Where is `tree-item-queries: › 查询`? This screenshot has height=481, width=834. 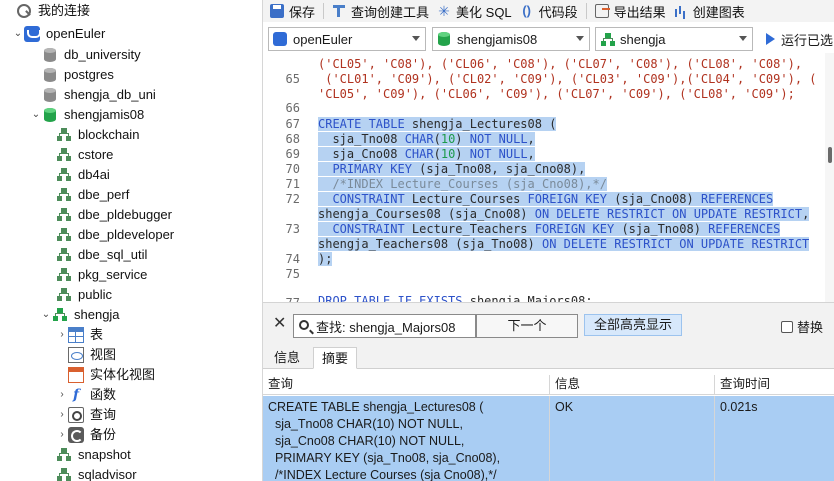 tree-item-queries: › 查询 is located at coordinates (86, 415).